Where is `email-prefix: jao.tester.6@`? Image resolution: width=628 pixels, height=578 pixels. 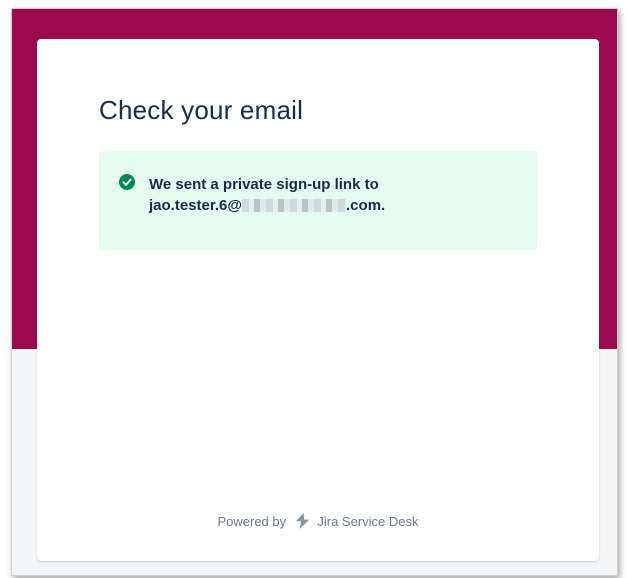 email-prefix: jao.tester.6@ is located at coordinates (196, 205).